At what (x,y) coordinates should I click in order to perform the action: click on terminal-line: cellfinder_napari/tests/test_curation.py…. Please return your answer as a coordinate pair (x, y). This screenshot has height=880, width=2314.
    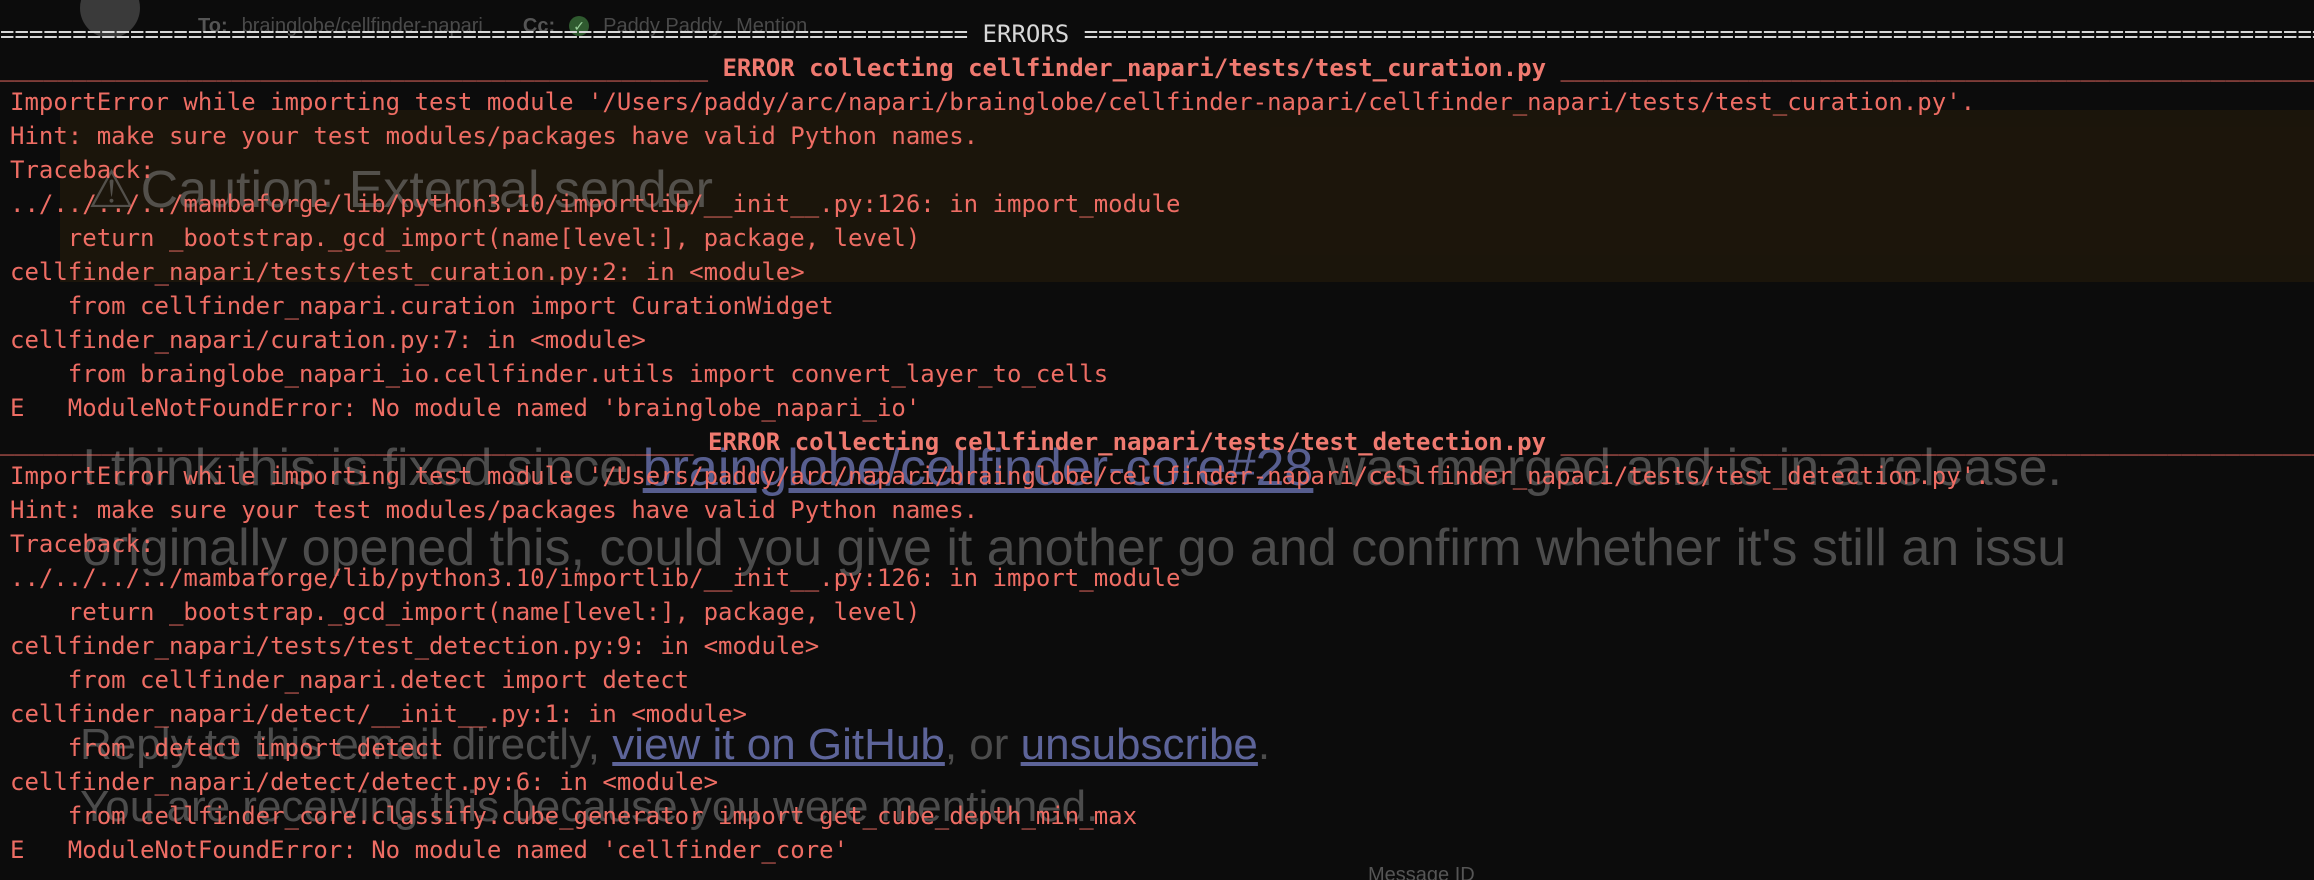
    Looking at the image, I should click on (407, 272).